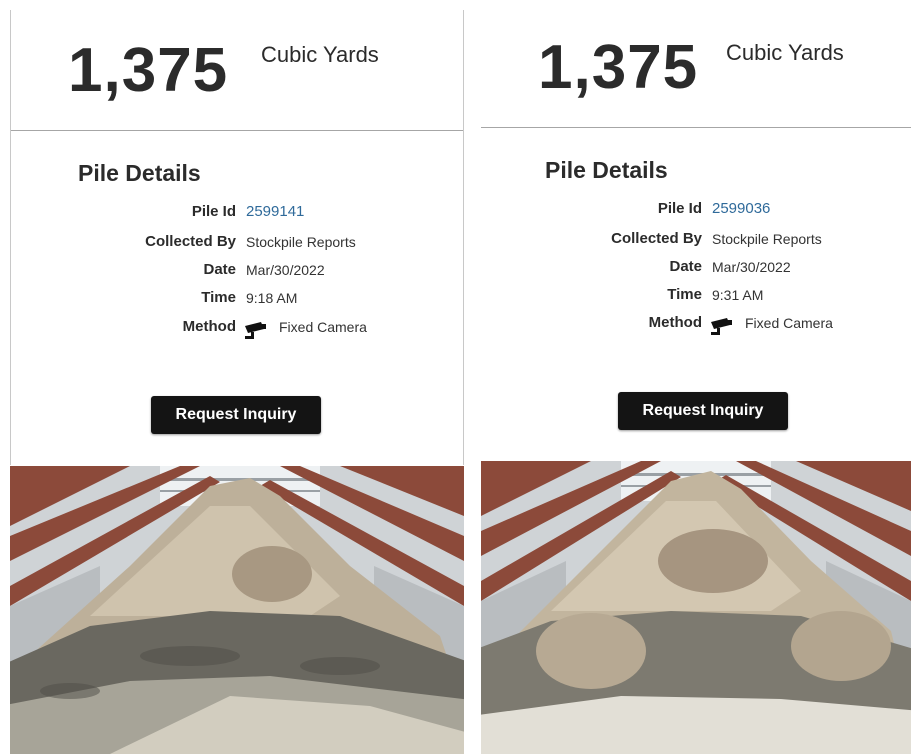 The width and height of the screenshot is (911, 754). What do you see at coordinates (741, 208) in the screenshot?
I see `pile-id-link: 2599036` at bounding box center [741, 208].